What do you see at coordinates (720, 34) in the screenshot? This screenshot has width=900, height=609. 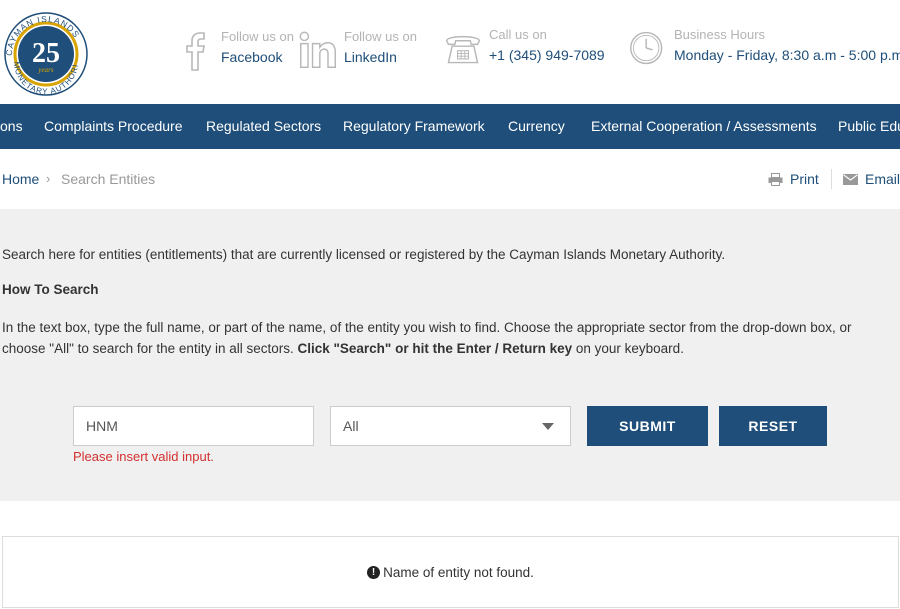 I see `hours-label: Business Hours` at bounding box center [720, 34].